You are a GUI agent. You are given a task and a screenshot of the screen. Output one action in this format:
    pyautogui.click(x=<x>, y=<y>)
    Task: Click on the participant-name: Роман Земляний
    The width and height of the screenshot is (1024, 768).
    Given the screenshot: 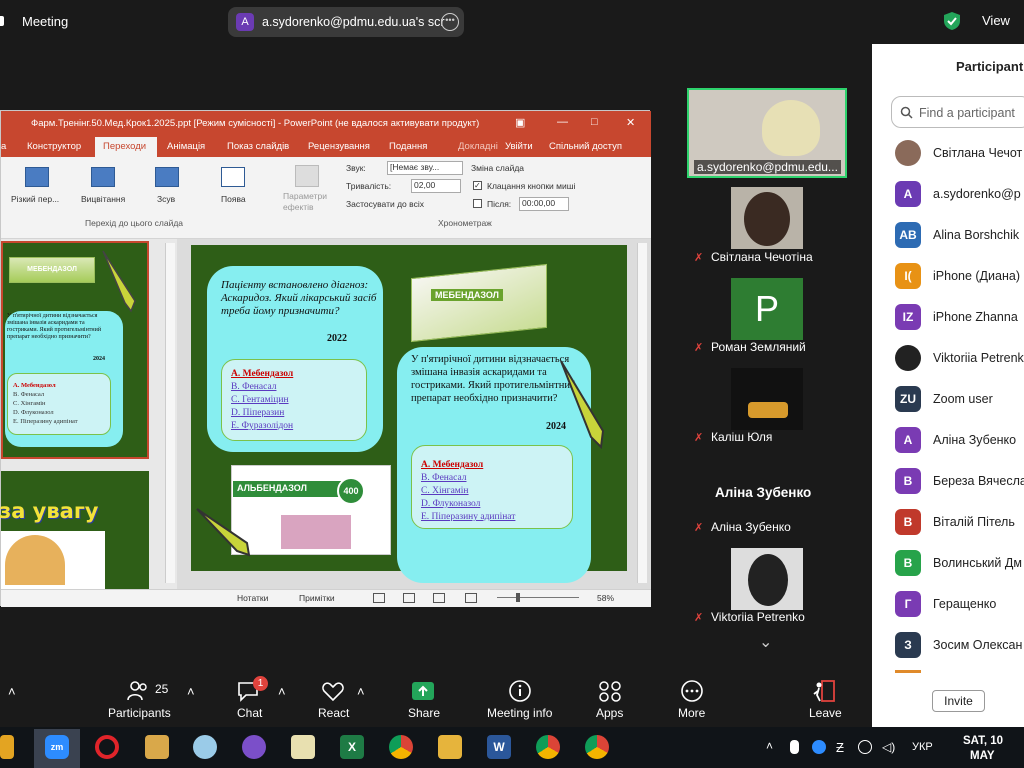 What is the action you would take?
    pyautogui.click(x=758, y=347)
    